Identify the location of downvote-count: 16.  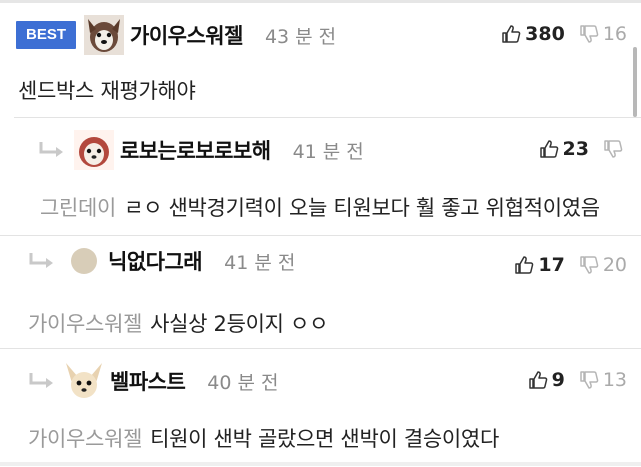
(614, 34).